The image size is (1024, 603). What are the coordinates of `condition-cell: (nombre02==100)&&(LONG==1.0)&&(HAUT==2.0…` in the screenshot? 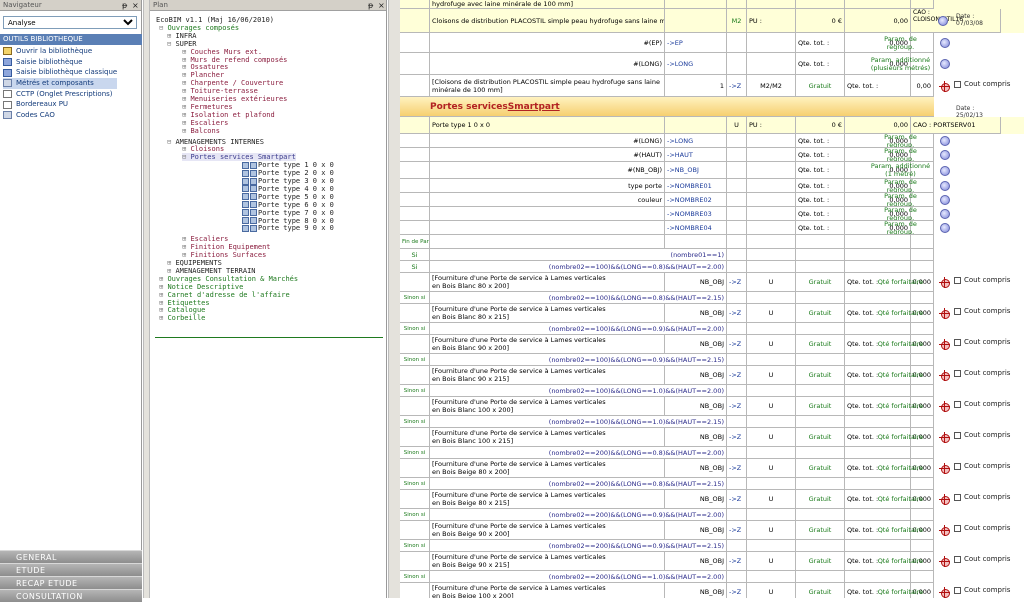 It's located at (578, 391).